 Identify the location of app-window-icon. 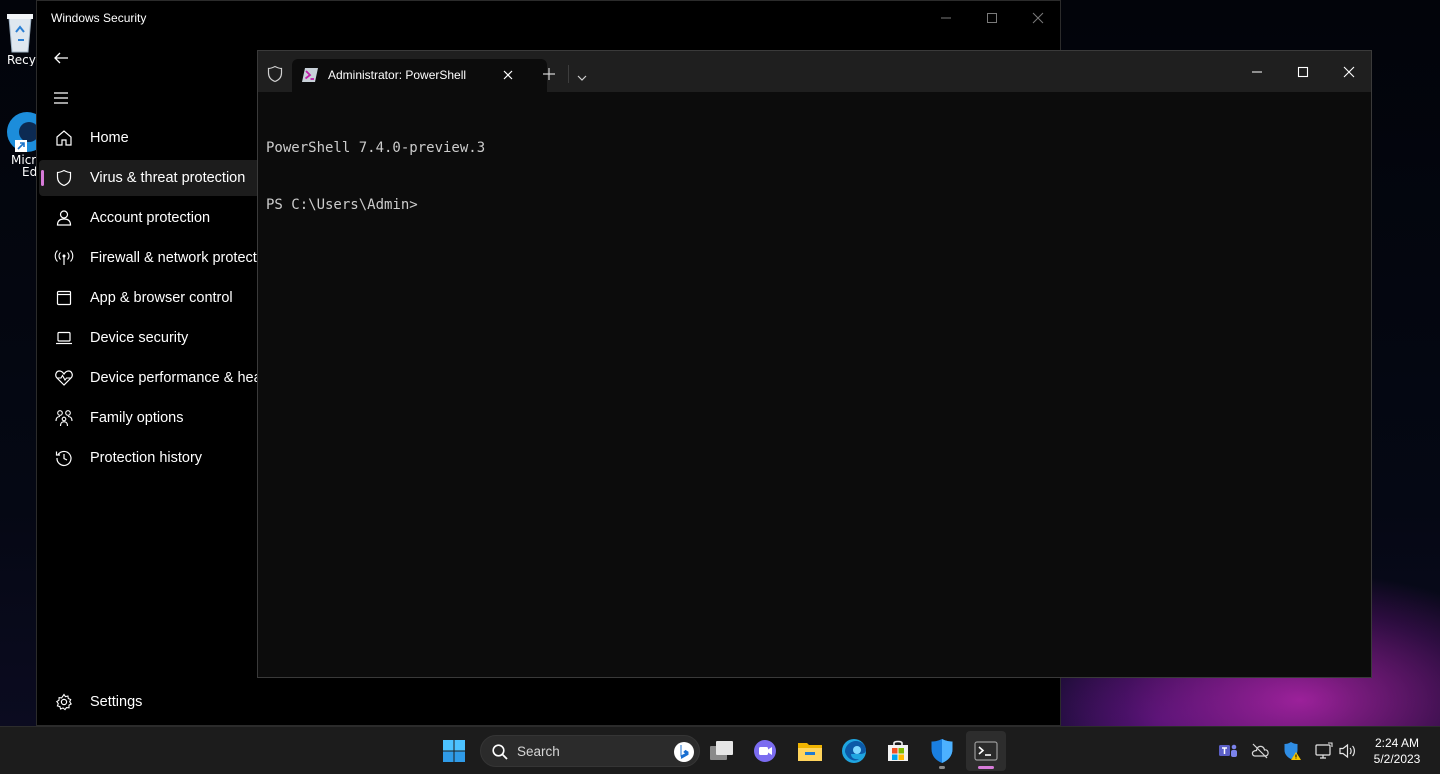
(64, 298).